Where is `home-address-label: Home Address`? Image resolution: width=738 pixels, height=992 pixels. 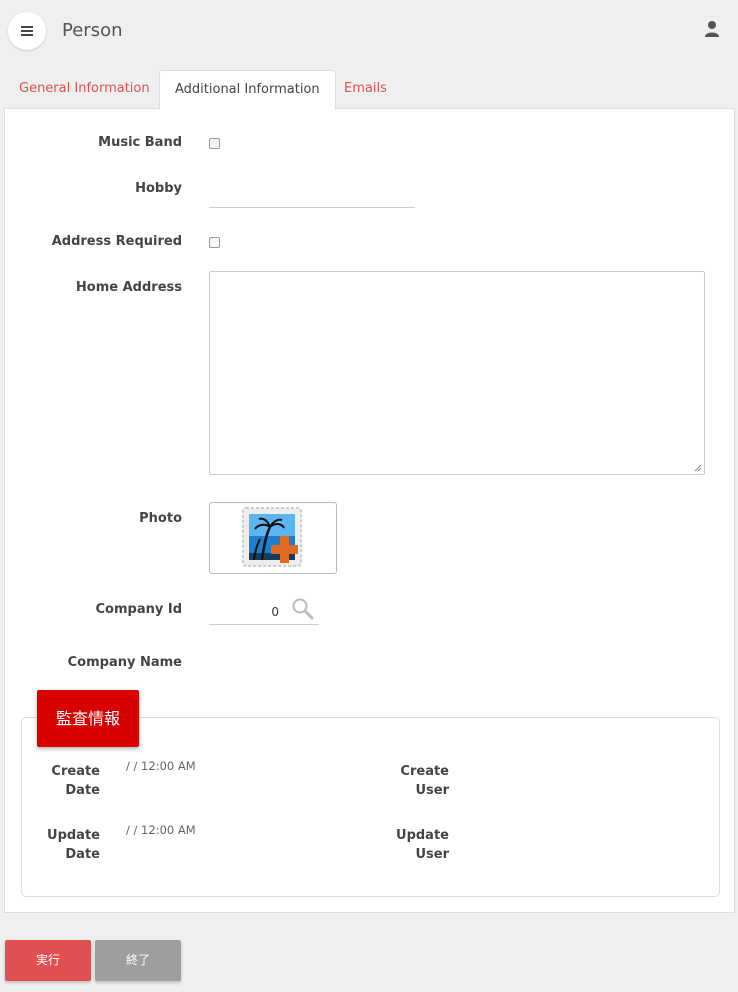
home-address-label: Home Address is located at coordinates (128, 287).